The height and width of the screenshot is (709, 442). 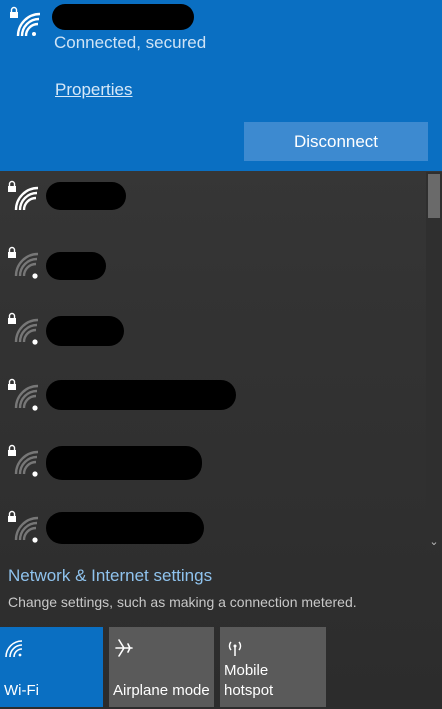 What do you see at coordinates (51, 667) in the screenshot?
I see `wifi-toggle-tile: Wi-Fi` at bounding box center [51, 667].